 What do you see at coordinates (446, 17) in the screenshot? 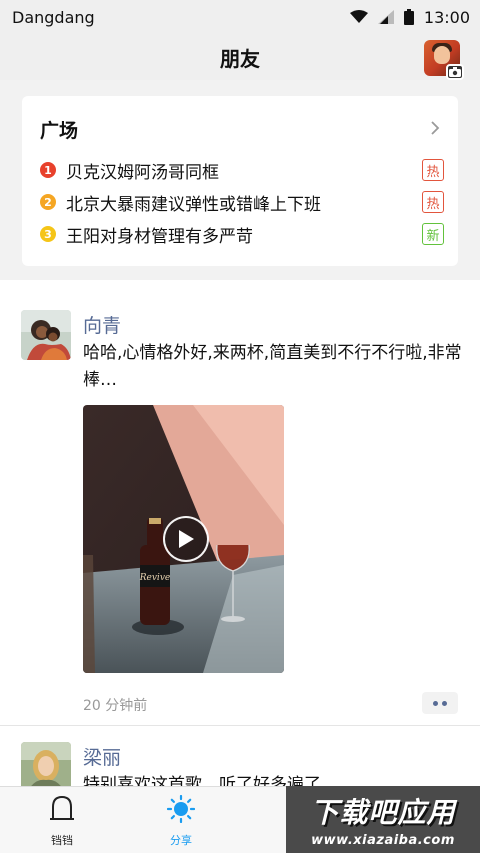
I see `clock-label: 13:00` at bounding box center [446, 17].